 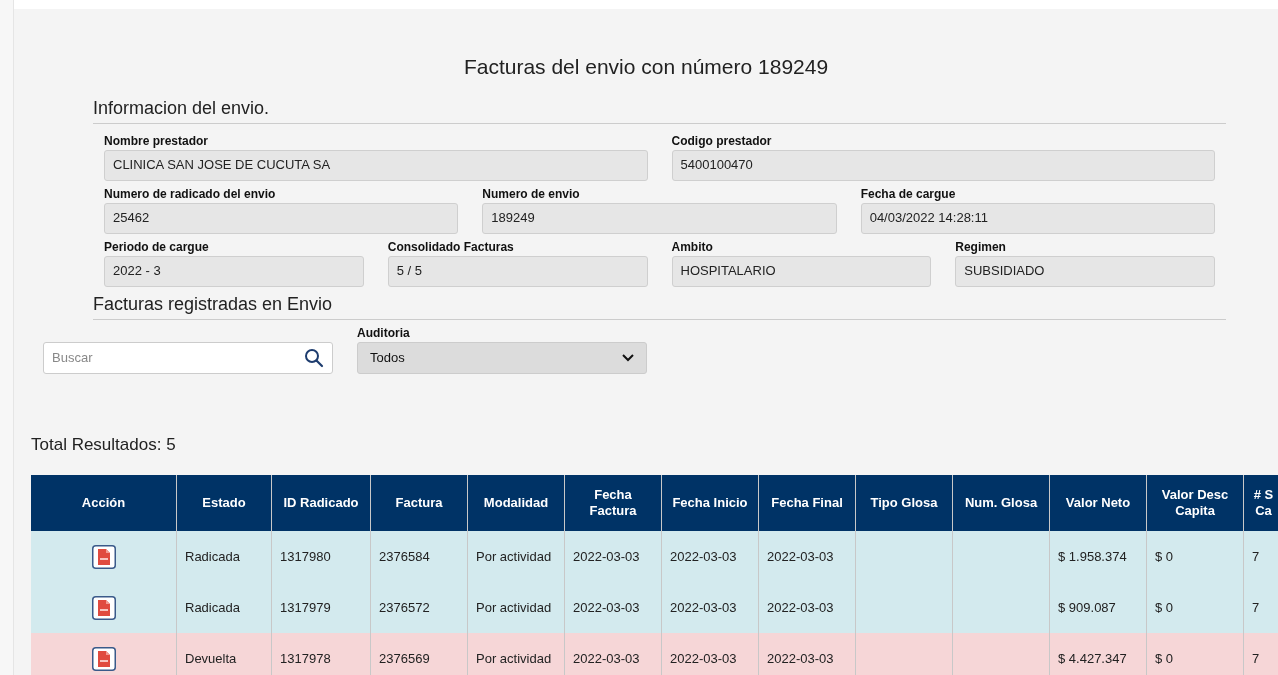 I want to click on field-label: Numero de radicado del envio, so click(x=190, y=194).